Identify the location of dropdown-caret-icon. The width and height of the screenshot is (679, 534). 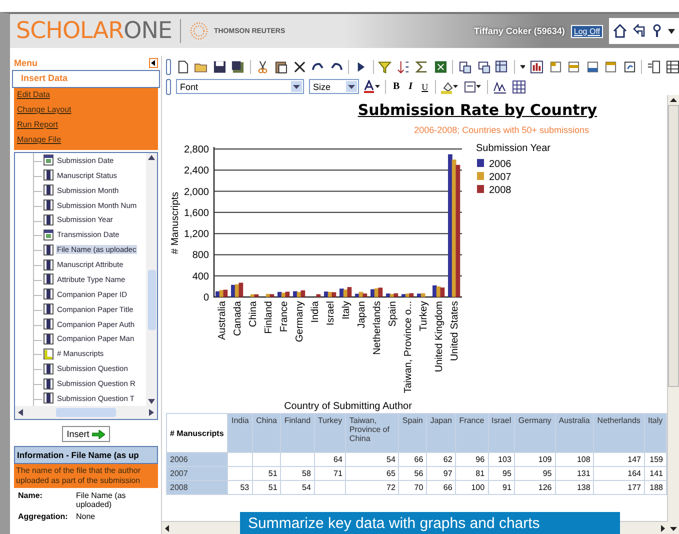
(671, 31).